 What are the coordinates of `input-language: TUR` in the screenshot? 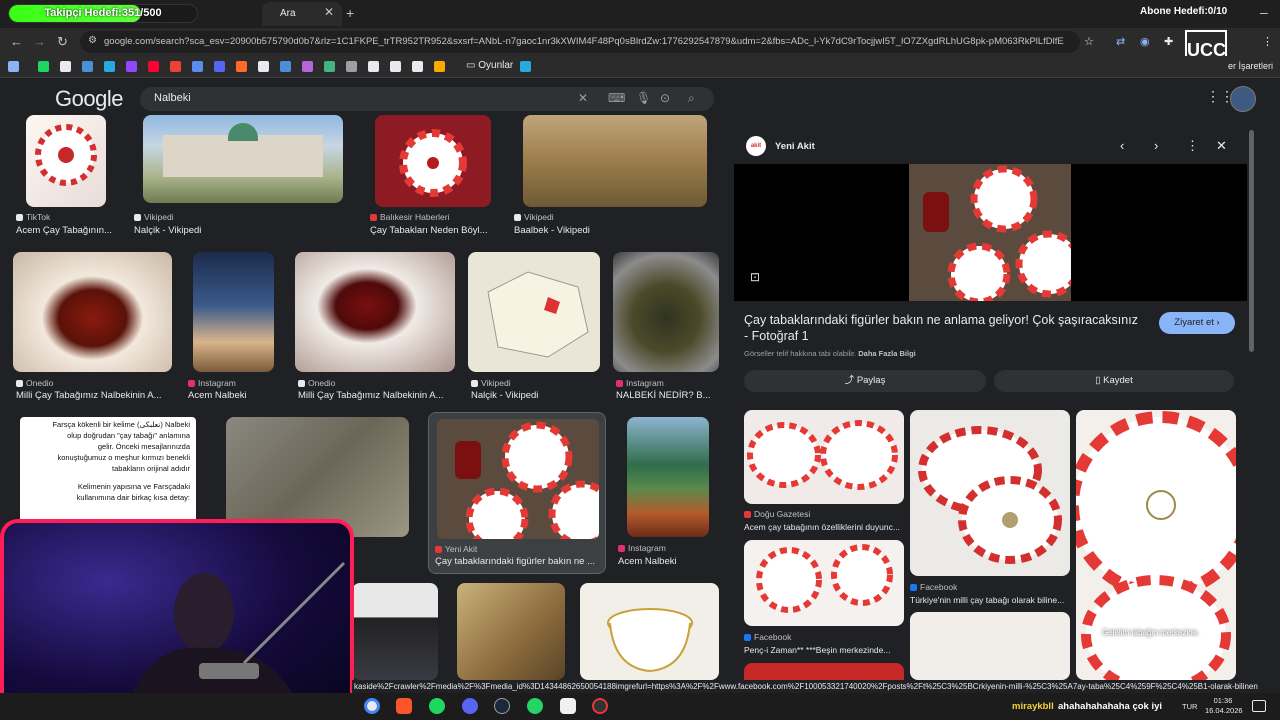 It's located at (1189, 706).